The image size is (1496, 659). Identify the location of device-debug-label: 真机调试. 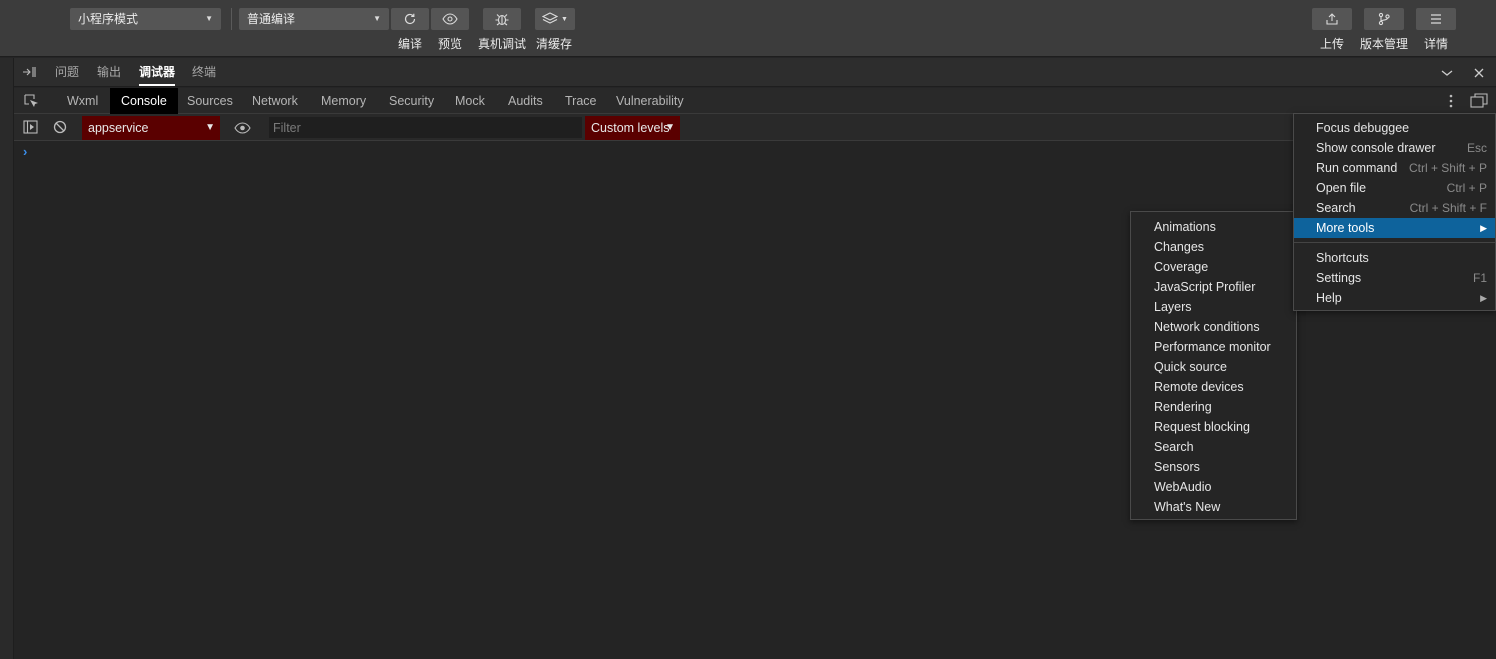
(502, 44).